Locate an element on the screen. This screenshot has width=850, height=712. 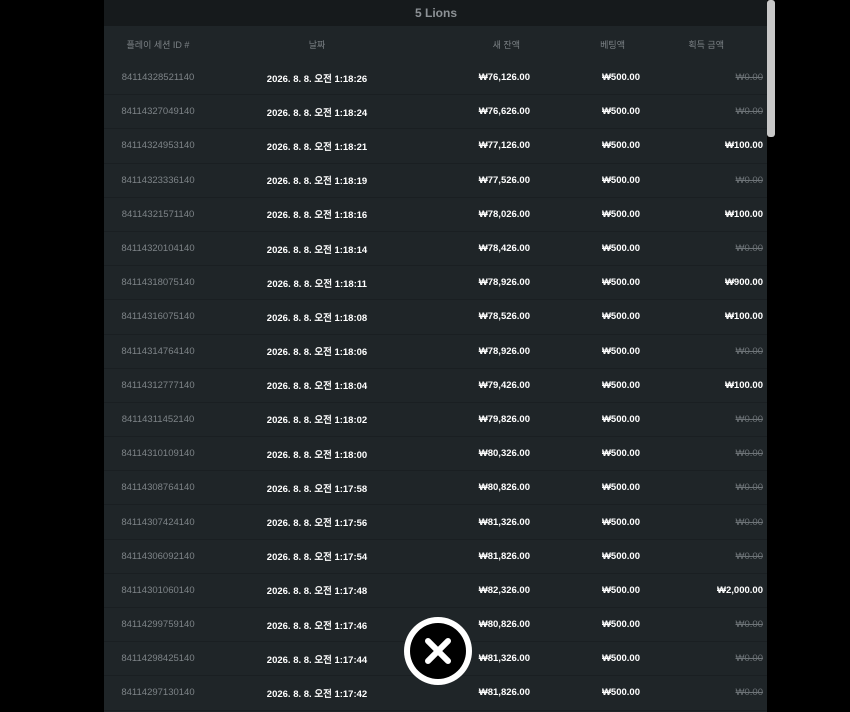
date-cell: 2026. 8. 8. 오전 1:17:48 is located at coordinates (317, 592).